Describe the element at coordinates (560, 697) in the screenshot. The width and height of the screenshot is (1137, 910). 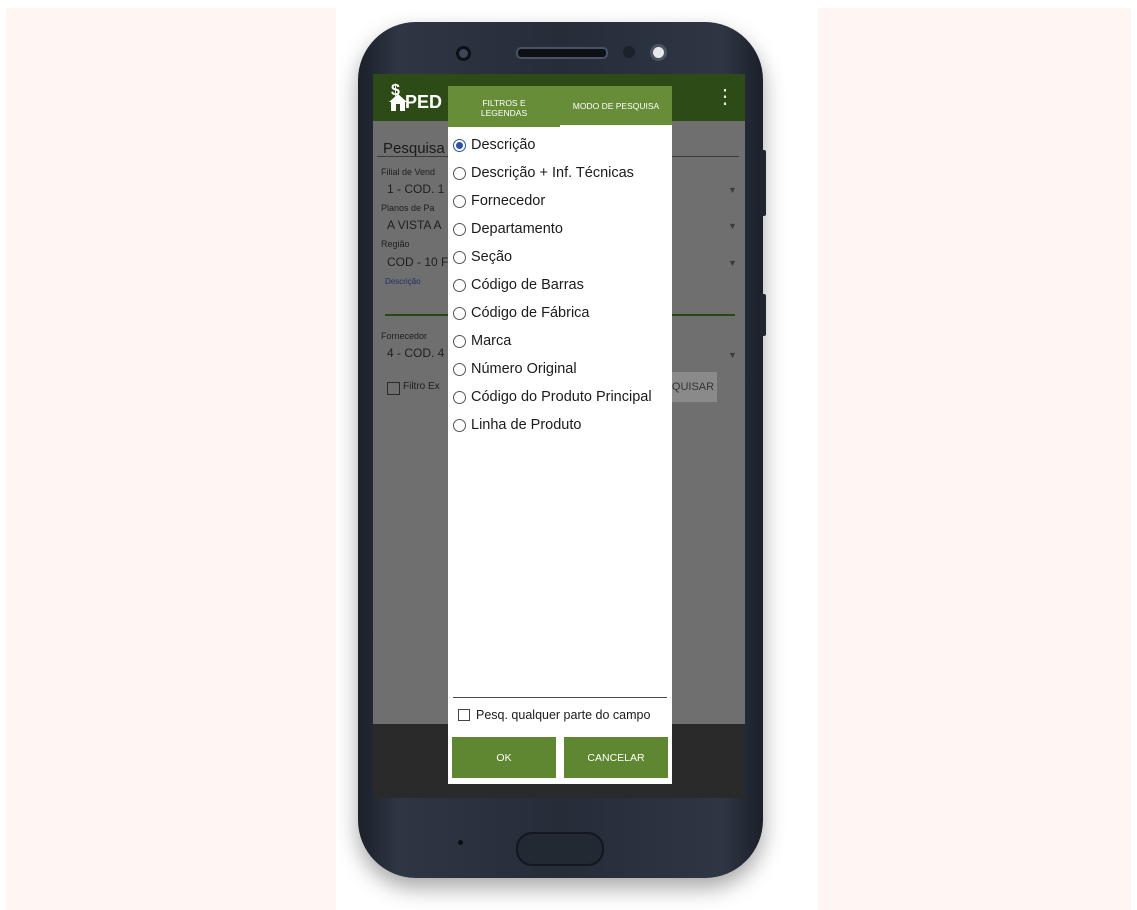
I see `footer-divider` at that location.